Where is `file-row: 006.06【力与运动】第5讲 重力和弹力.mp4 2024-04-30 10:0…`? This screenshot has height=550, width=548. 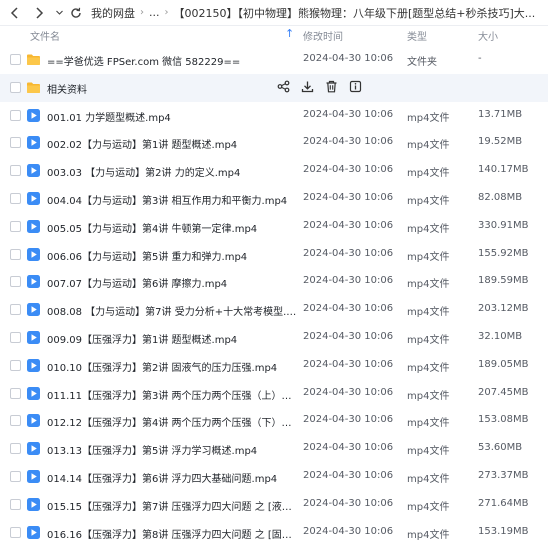
file-row: 006.06【力与运动】第5讲 重力和弹力.mp4 2024-04-30 10:0… is located at coordinates (274, 255).